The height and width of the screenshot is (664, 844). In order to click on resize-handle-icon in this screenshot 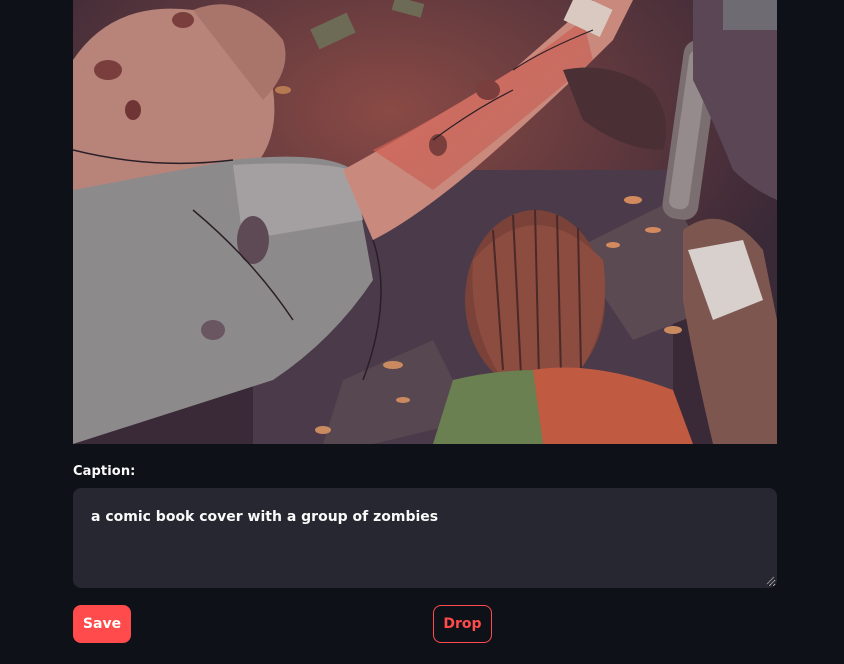, I will do `click(770, 580)`.